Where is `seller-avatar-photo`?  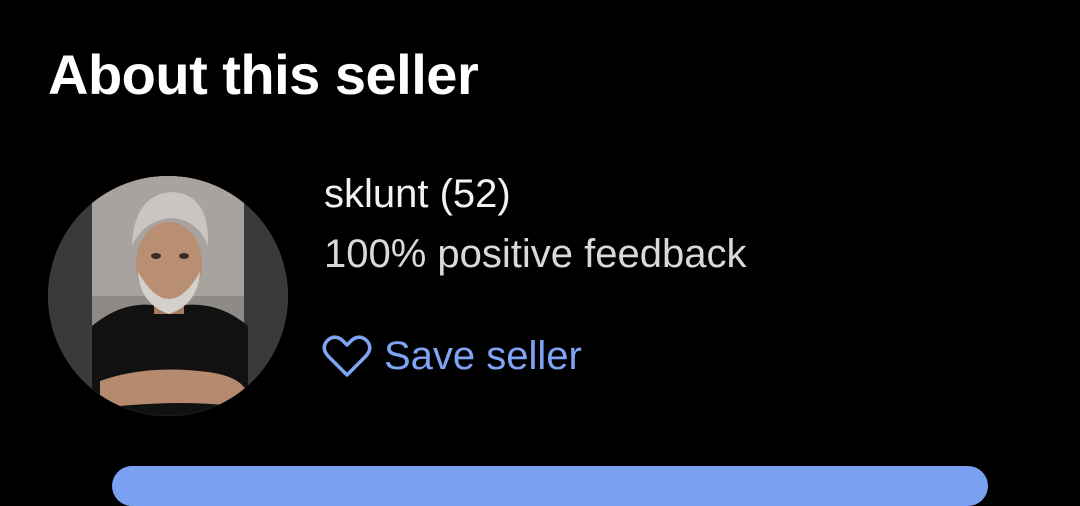 seller-avatar-photo is located at coordinates (168, 296).